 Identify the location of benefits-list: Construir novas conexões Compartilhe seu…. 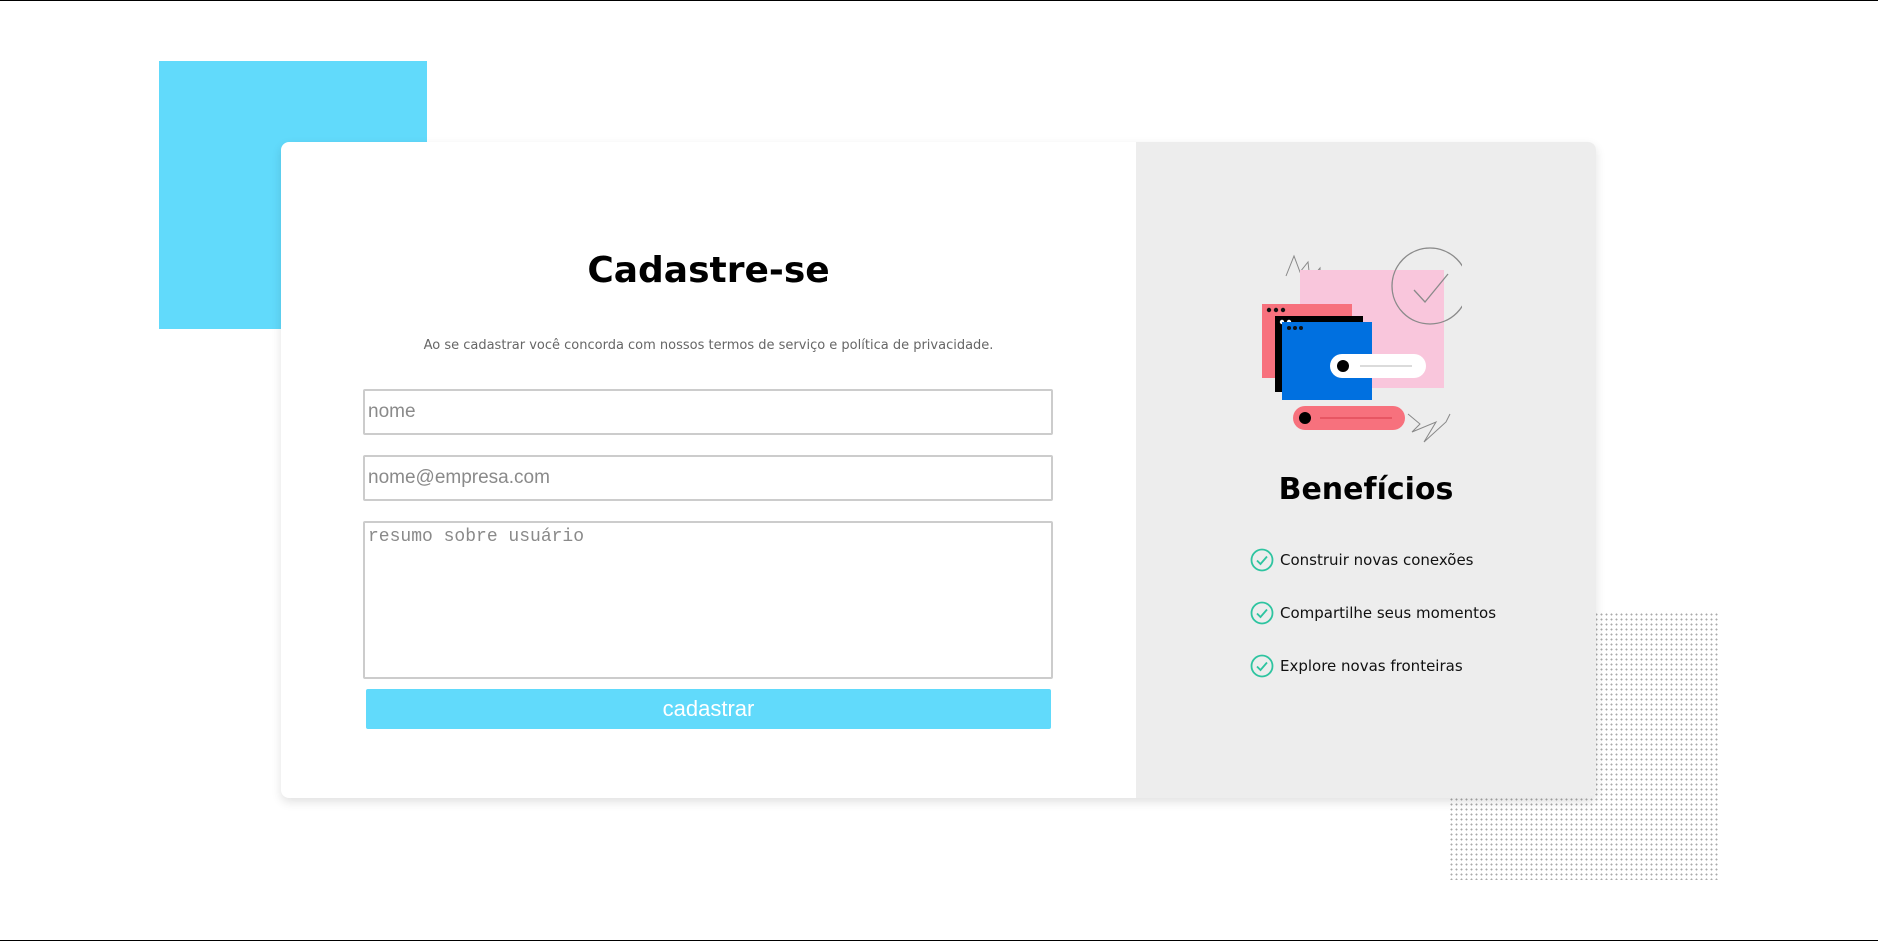
(1373, 626).